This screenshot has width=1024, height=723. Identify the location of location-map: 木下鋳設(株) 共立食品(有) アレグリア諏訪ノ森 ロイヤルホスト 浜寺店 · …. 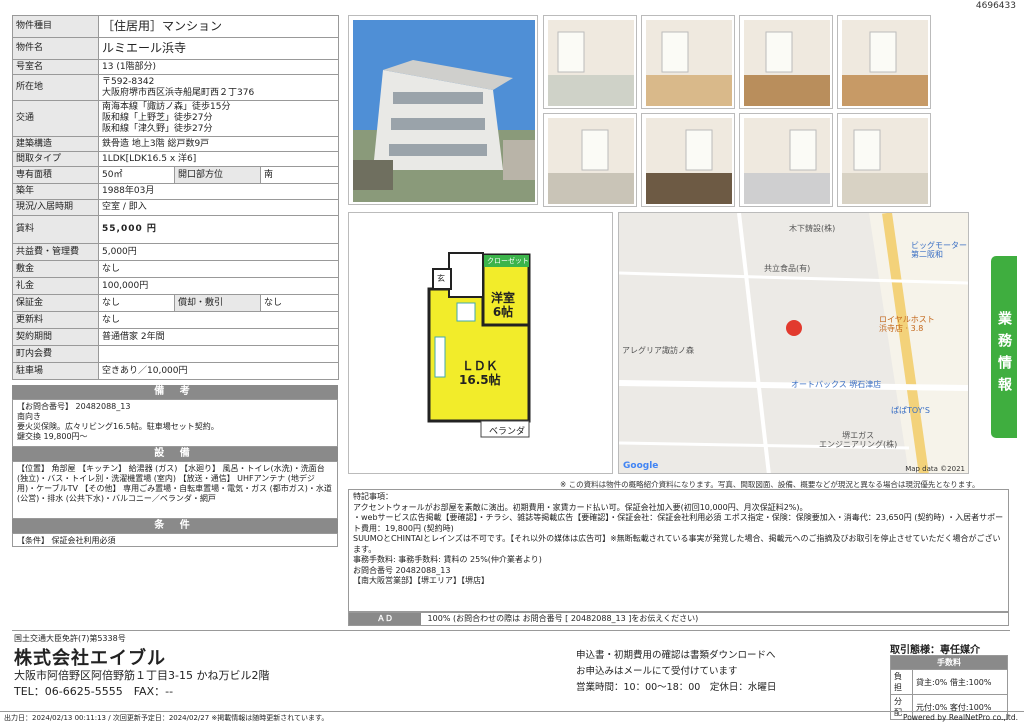
(793, 343).